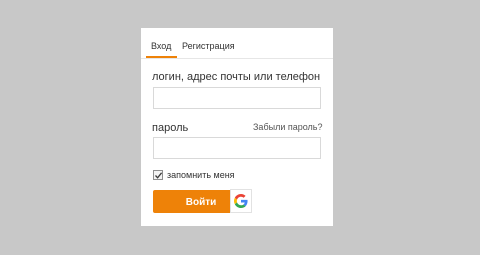  What do you see at coordinates (237, 98) in the screenshot?
I see `login-input` at bounding box center [237, 98].